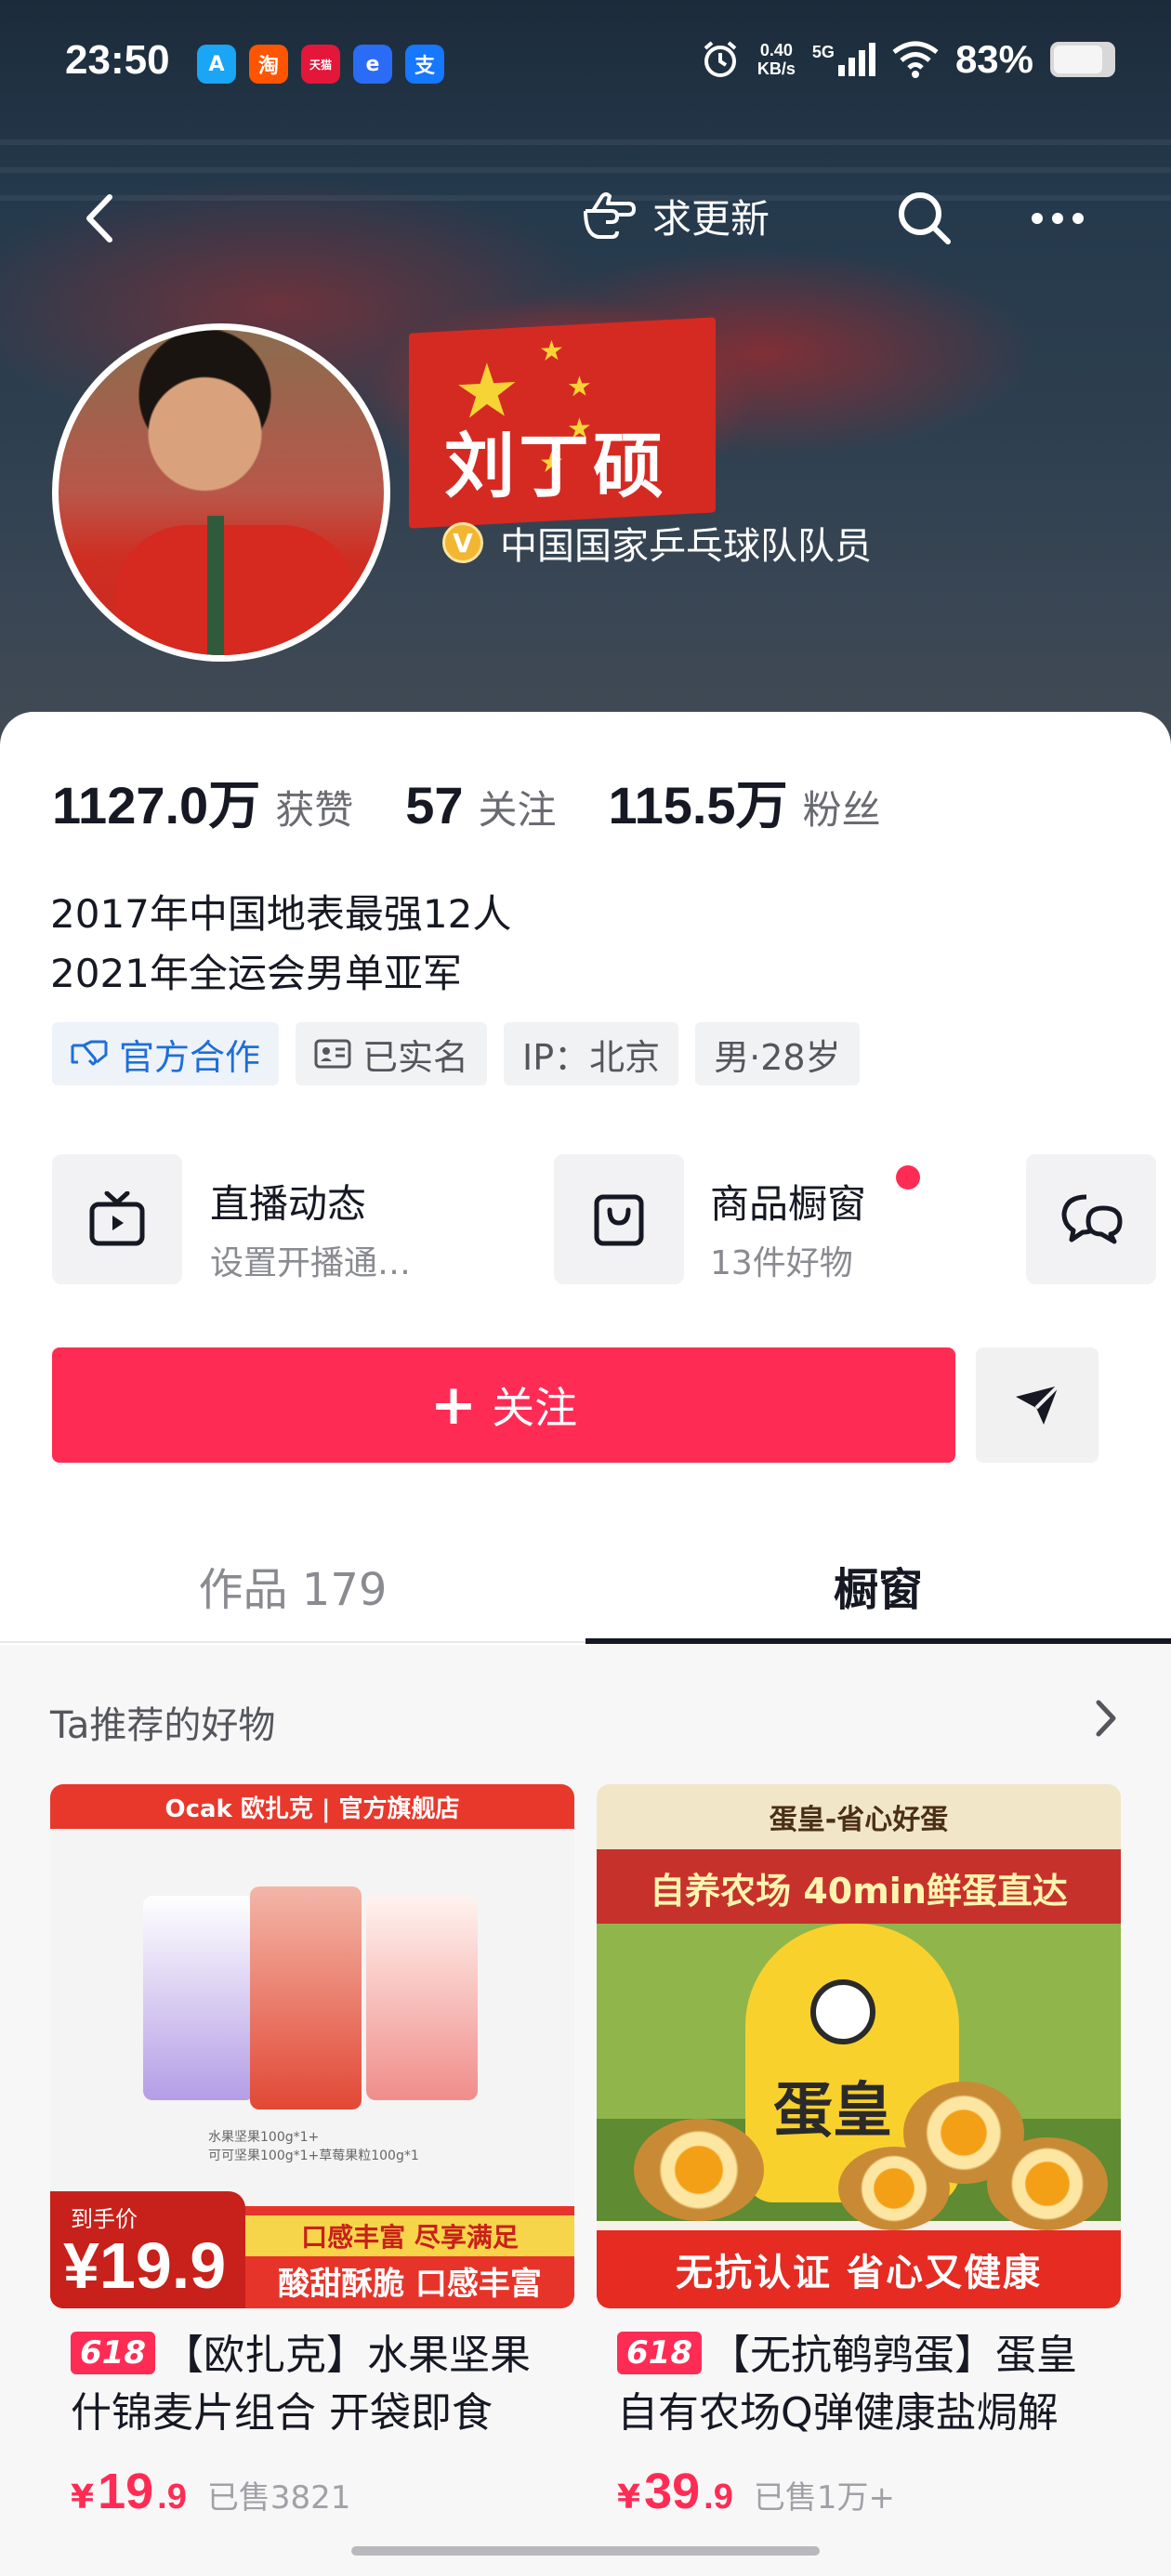 This screenshot has height=2576, width=1171. What do you see at coordinates (269, 64) in the screenshot?
I see `taobao-icon: 淘` at bounding box center [269, 64].